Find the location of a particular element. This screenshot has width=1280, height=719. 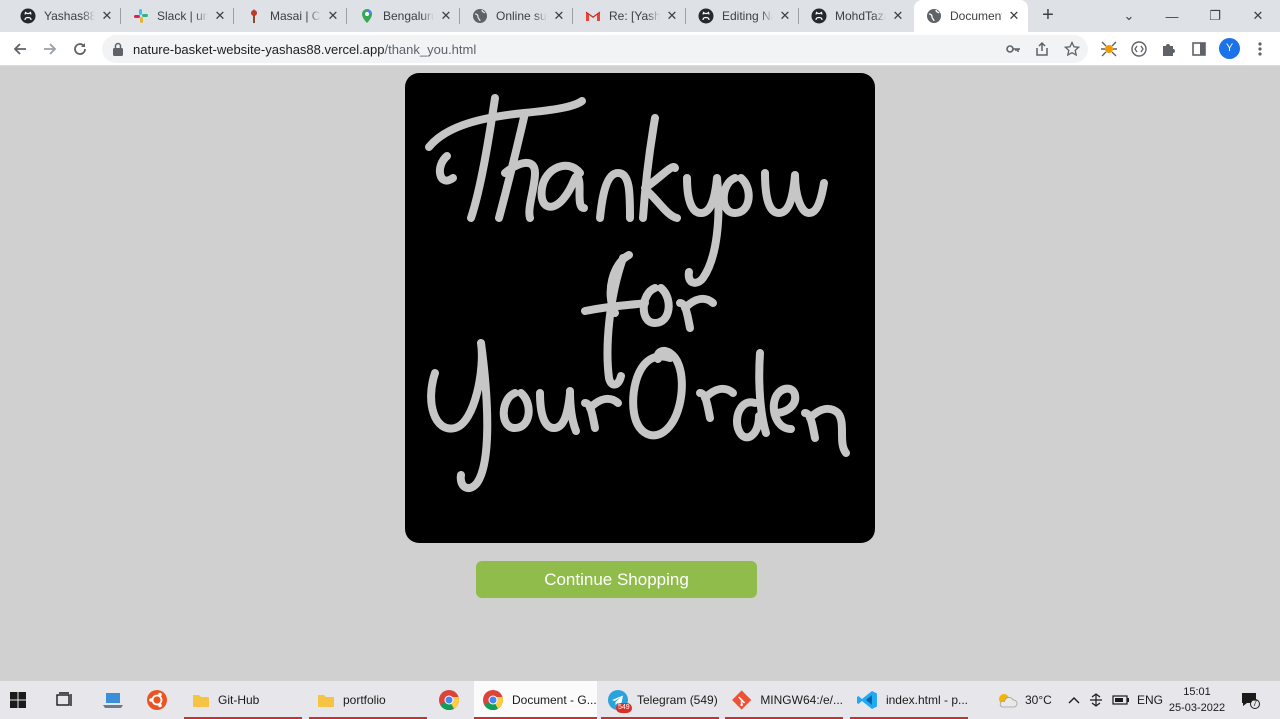

masai-icon is located at coordinates (254, 16).